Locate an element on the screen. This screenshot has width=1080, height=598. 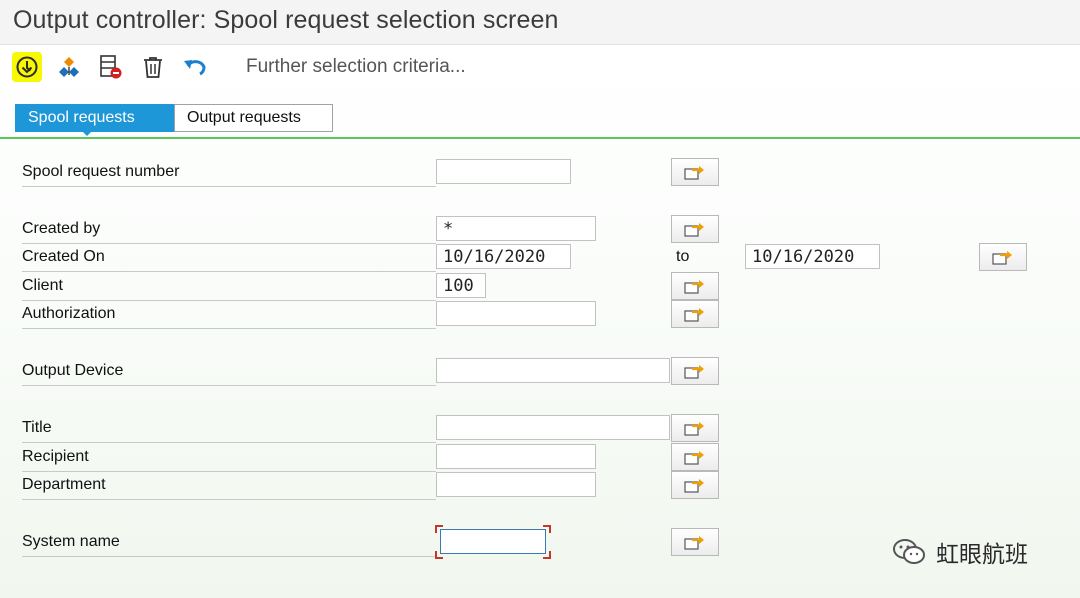
system-name-multiple-selection-button is located at coordinates (695, 542).